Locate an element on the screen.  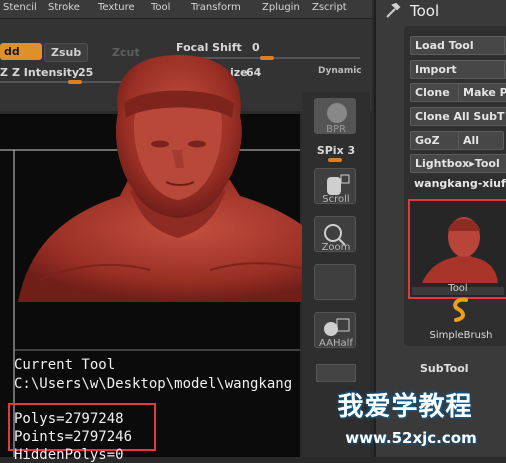
actual-button is located at coordinates (335, 282).